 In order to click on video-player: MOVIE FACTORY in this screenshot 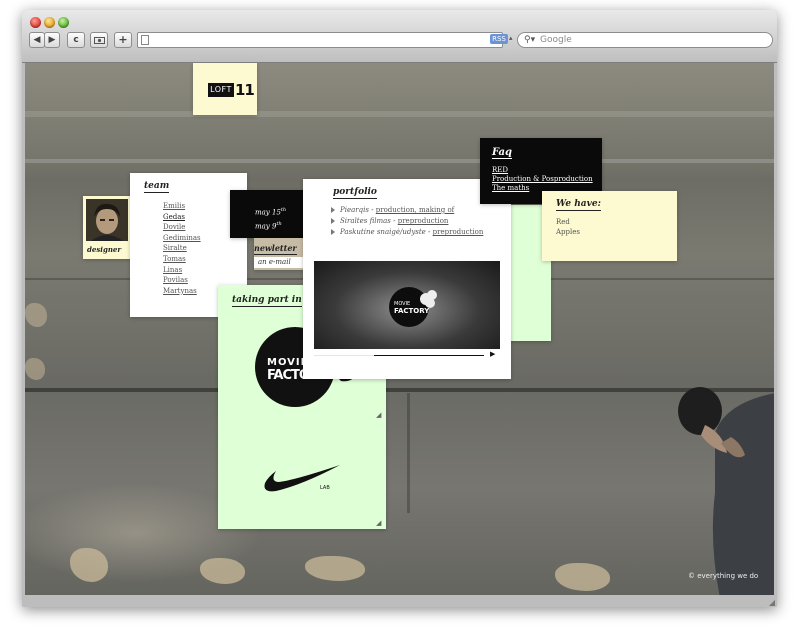, I will do `click(407, 305)`.